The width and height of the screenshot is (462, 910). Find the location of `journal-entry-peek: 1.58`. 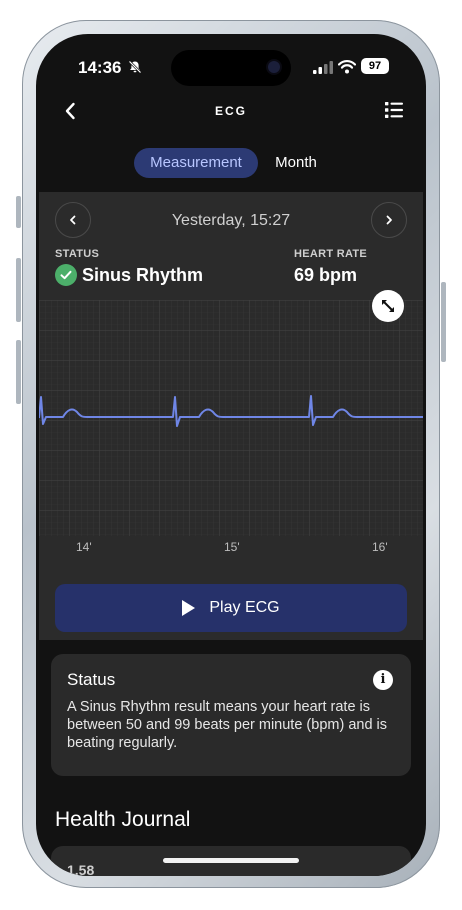

journal-entry-peek: 1.58 is located at coordinates (81, 869).